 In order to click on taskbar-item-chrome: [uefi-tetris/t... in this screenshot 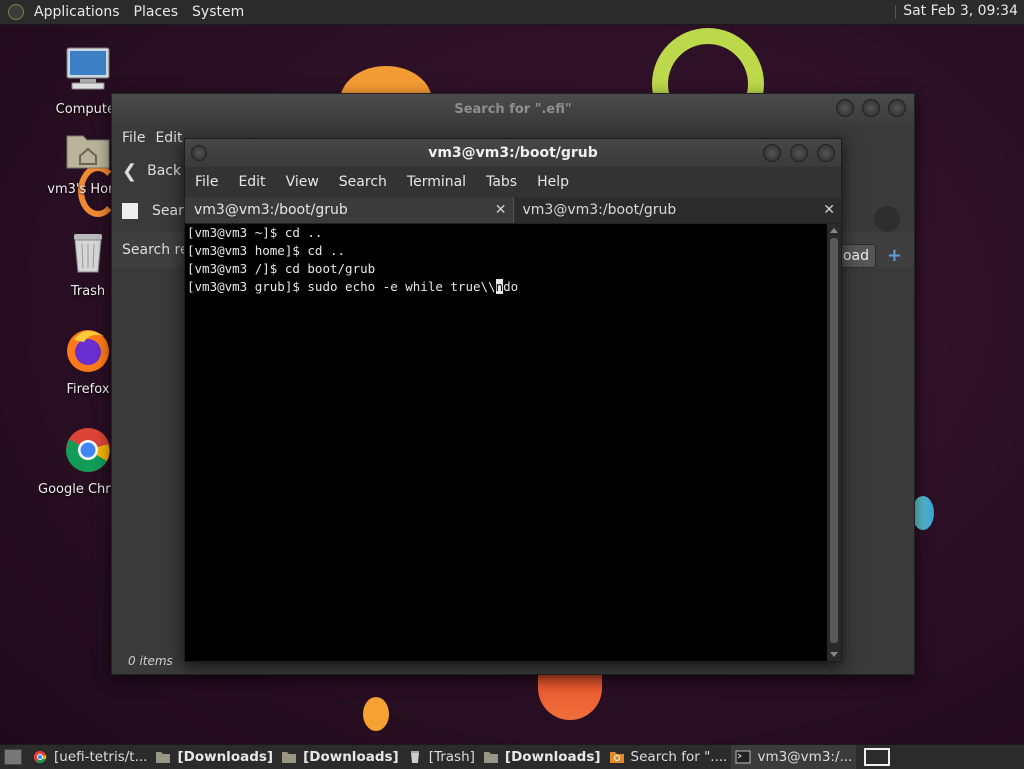, I will do `click(89, 757)`.